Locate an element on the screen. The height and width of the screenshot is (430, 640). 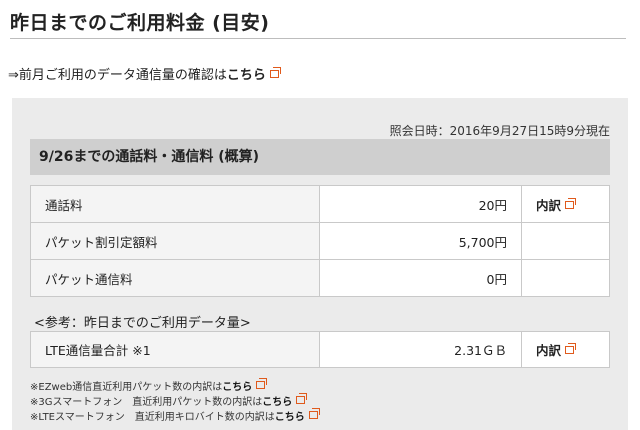
title-divider is located at coordinates (318, 38).